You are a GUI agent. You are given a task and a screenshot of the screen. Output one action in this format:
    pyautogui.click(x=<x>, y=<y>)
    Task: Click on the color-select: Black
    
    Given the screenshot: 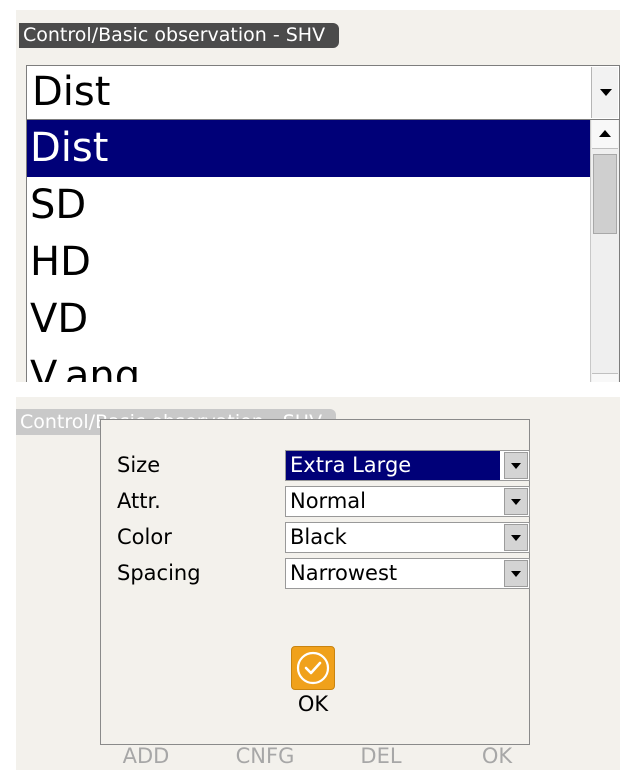 What is the action you would take?
    pyautogui.click(x=407, y=537)
    